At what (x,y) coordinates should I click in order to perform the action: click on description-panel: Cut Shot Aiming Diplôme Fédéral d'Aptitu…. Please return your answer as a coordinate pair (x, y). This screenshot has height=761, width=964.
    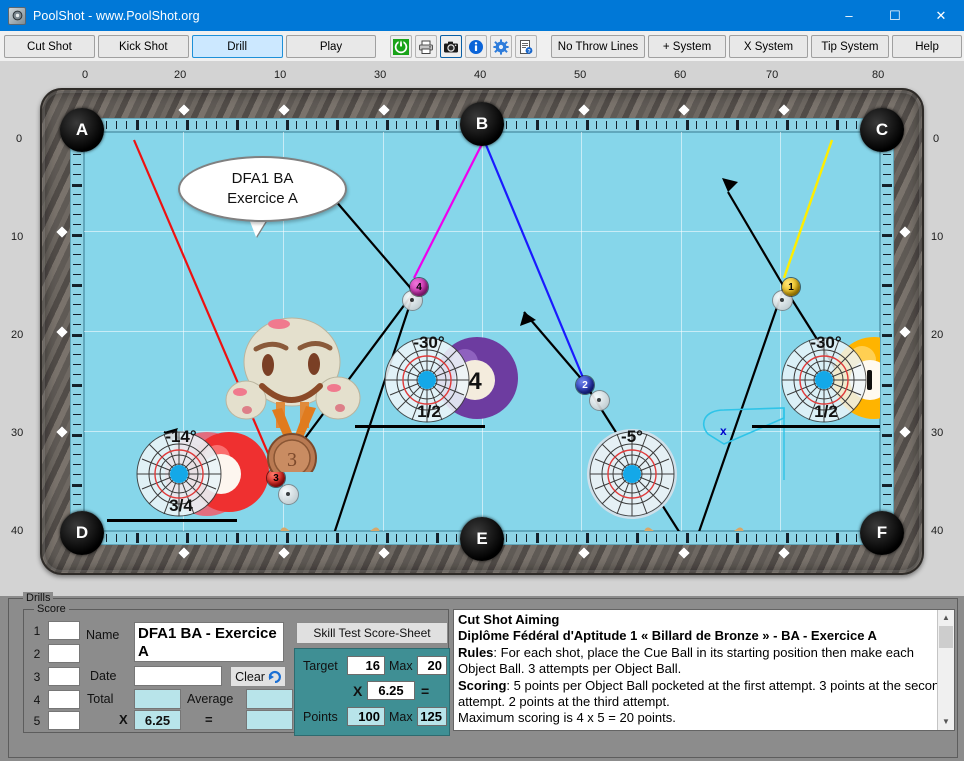
    Looking at the image, I should click on (704, 670).